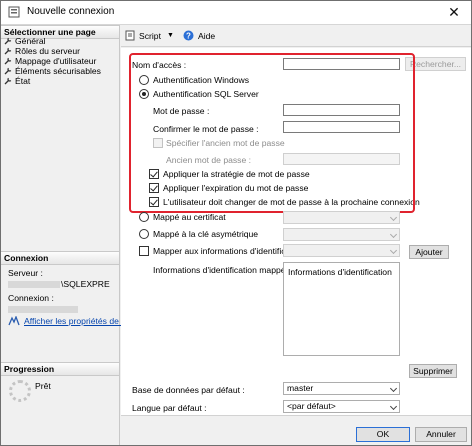 The image size is (472, 446). What do you see at coordinates (383, 434) in the screenshot?
I see `ok-button: OK` at bounding box center [383, 434].